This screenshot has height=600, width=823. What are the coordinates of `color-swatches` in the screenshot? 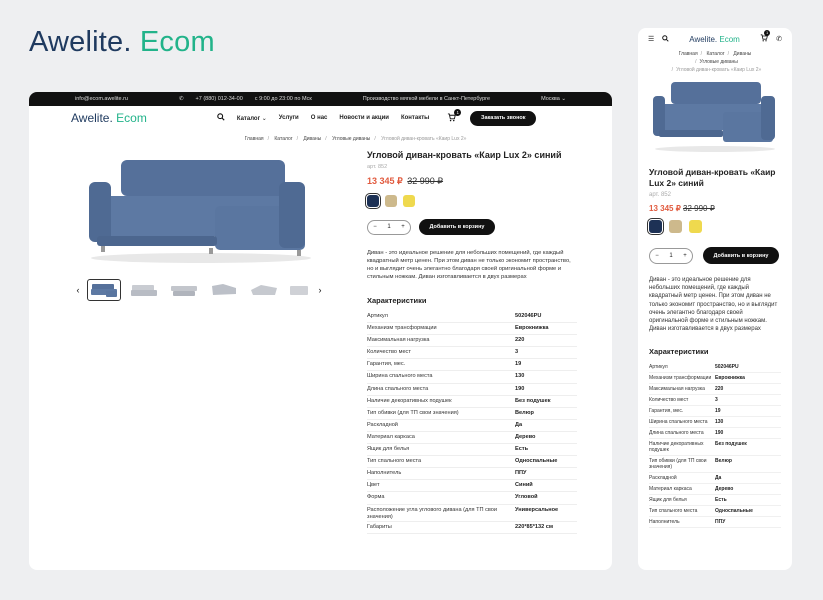 It's located at (471, 201).